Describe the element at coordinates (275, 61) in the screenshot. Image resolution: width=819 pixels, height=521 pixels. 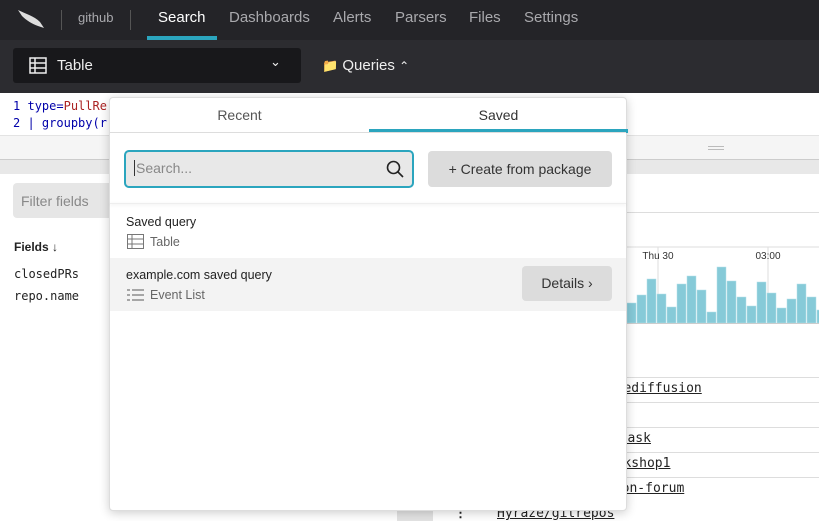
I see `chevron-down-icon: ⌄` at that location.